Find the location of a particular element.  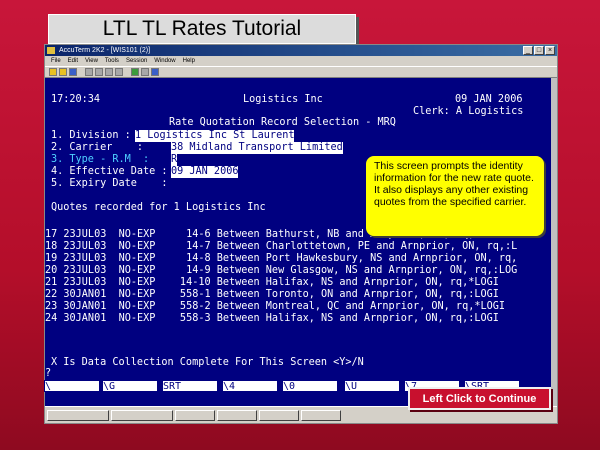

menu-view: View is located at coordinates (91, 61).